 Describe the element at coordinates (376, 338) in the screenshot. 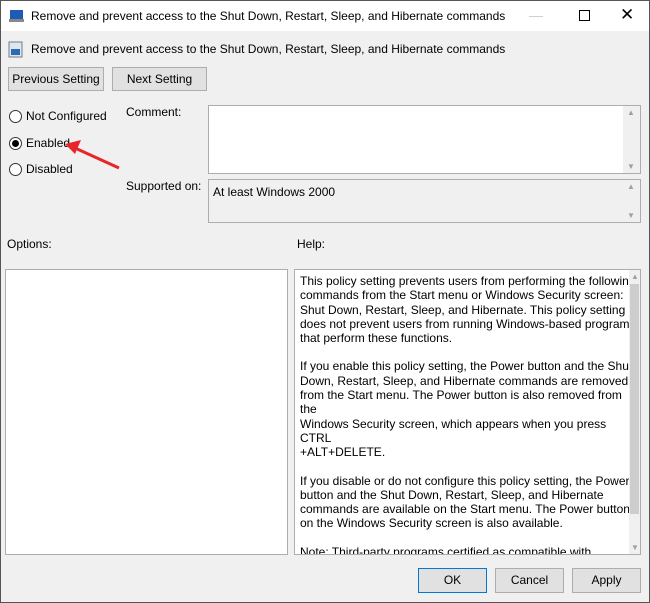

I see `help-line: that perform these functions.` at that location.